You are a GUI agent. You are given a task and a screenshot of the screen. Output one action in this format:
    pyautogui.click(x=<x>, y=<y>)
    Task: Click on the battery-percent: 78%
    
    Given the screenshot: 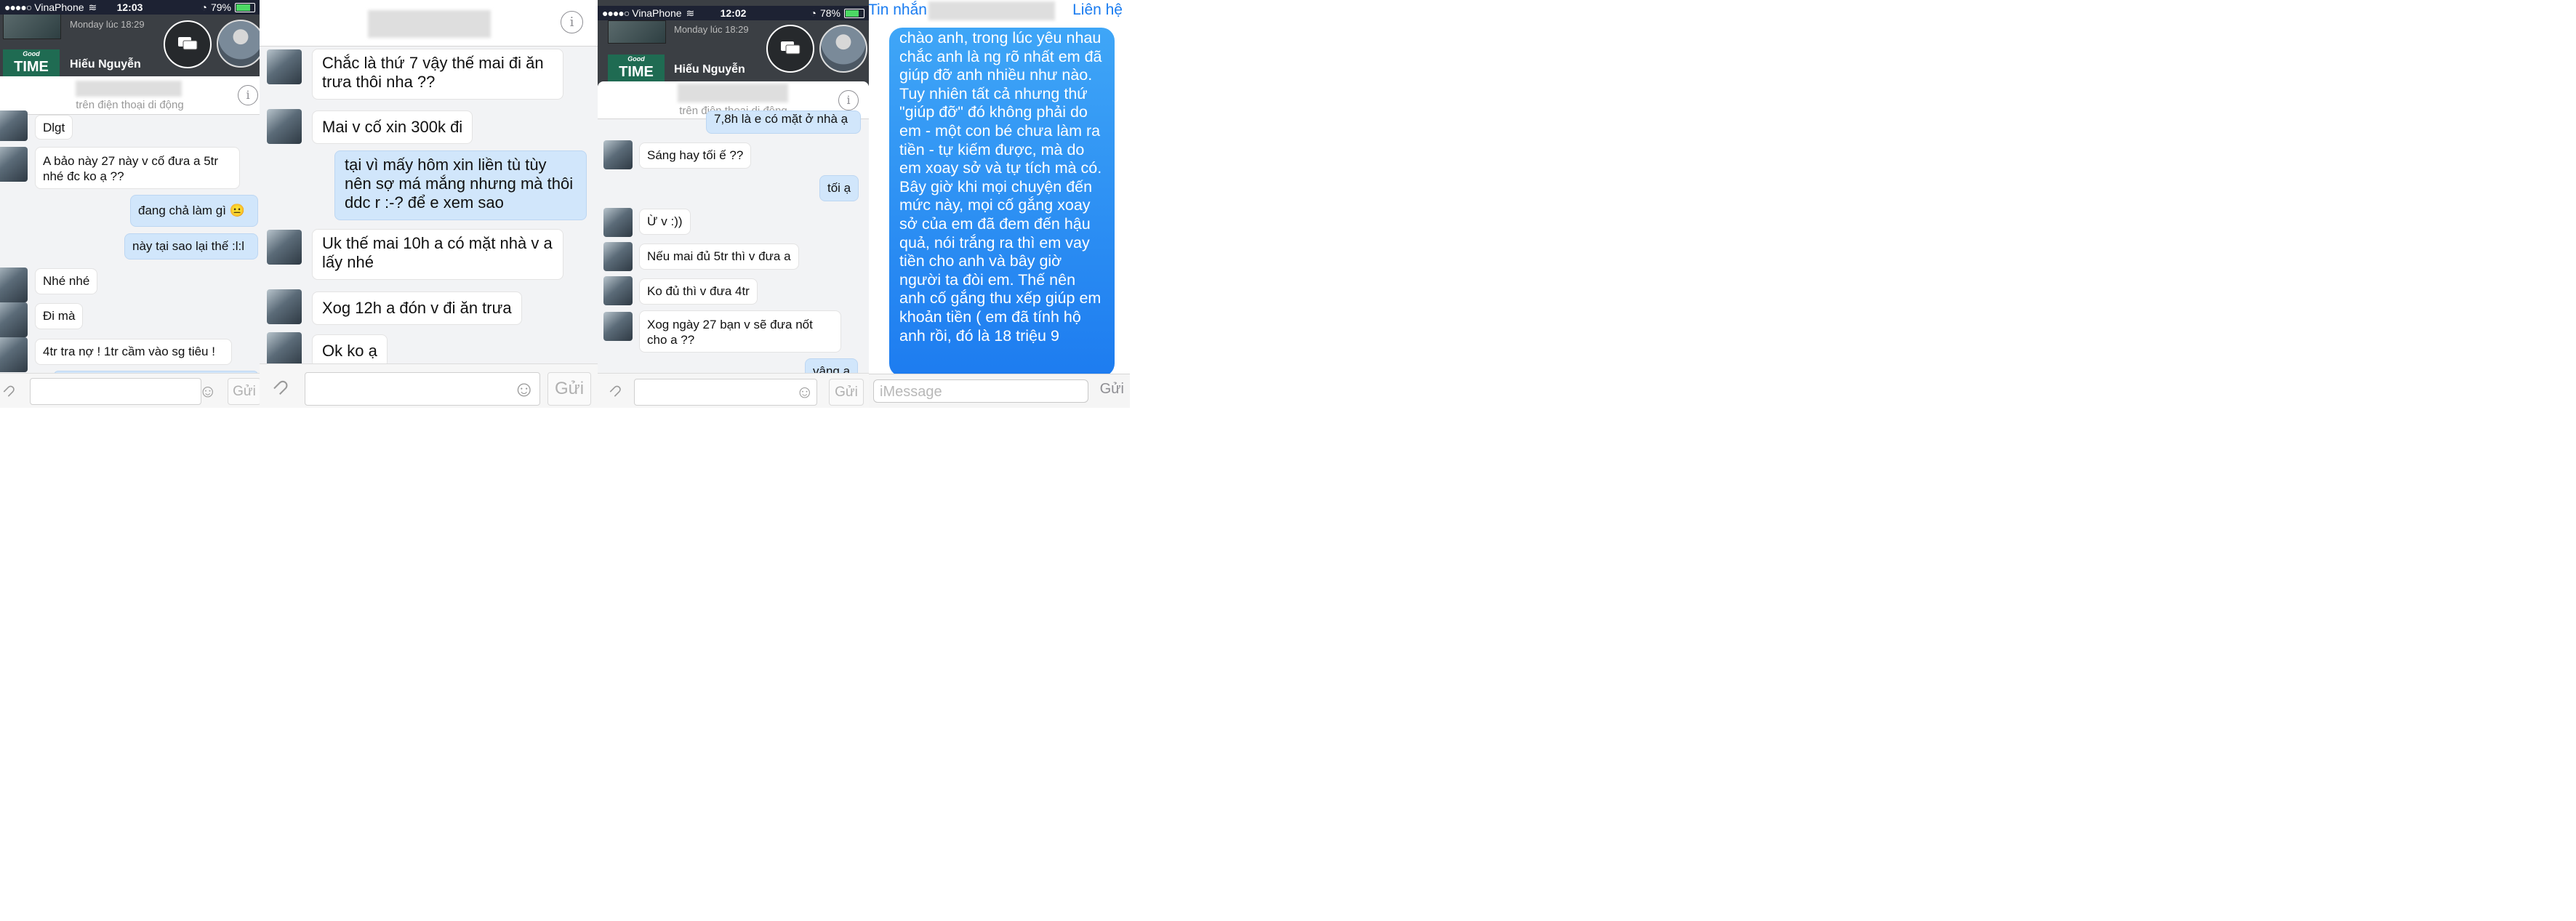 What is the action you would take?
    pyautogui.click(x=829, y=13)
    